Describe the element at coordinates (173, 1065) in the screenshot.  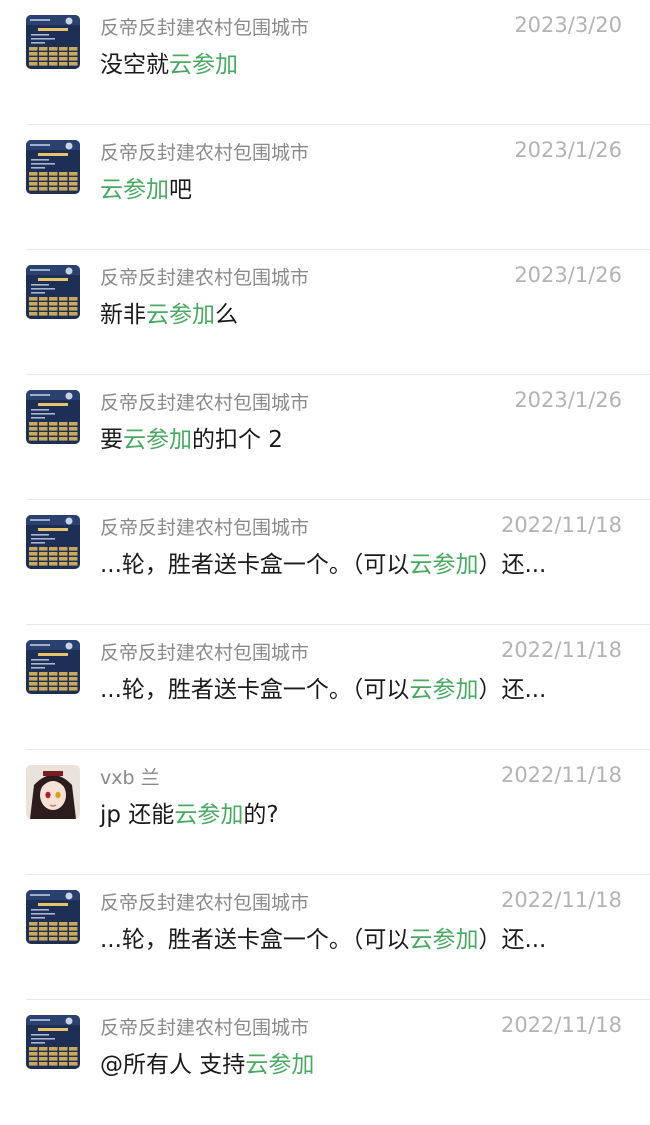
I see `snippet-text: @所有人 支持` at that location.